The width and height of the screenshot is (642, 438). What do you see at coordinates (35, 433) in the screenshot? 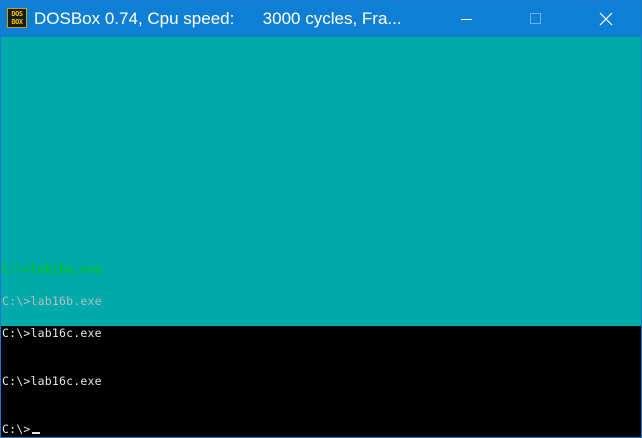
I see `text-cursor` at bounding box center [35, 433].